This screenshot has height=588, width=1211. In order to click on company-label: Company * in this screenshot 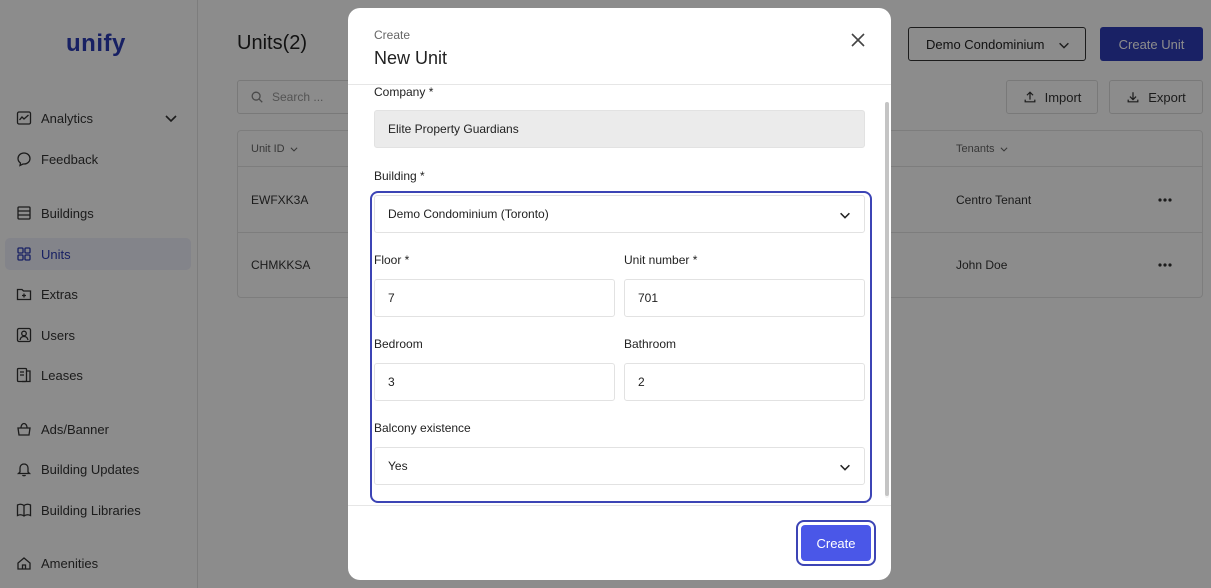, I will do `click(404, 92)`.